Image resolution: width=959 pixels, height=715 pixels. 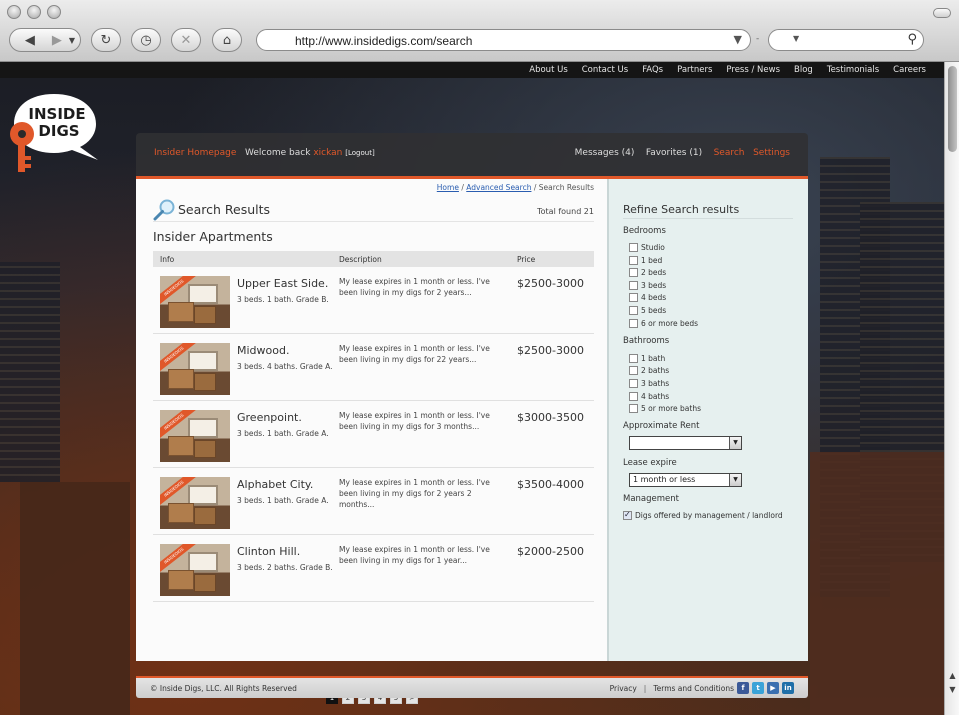 What do you see at coordinates (685, 443) in the screenshot?
I see `rent-select: ▼` at bounding box center [685, 443].